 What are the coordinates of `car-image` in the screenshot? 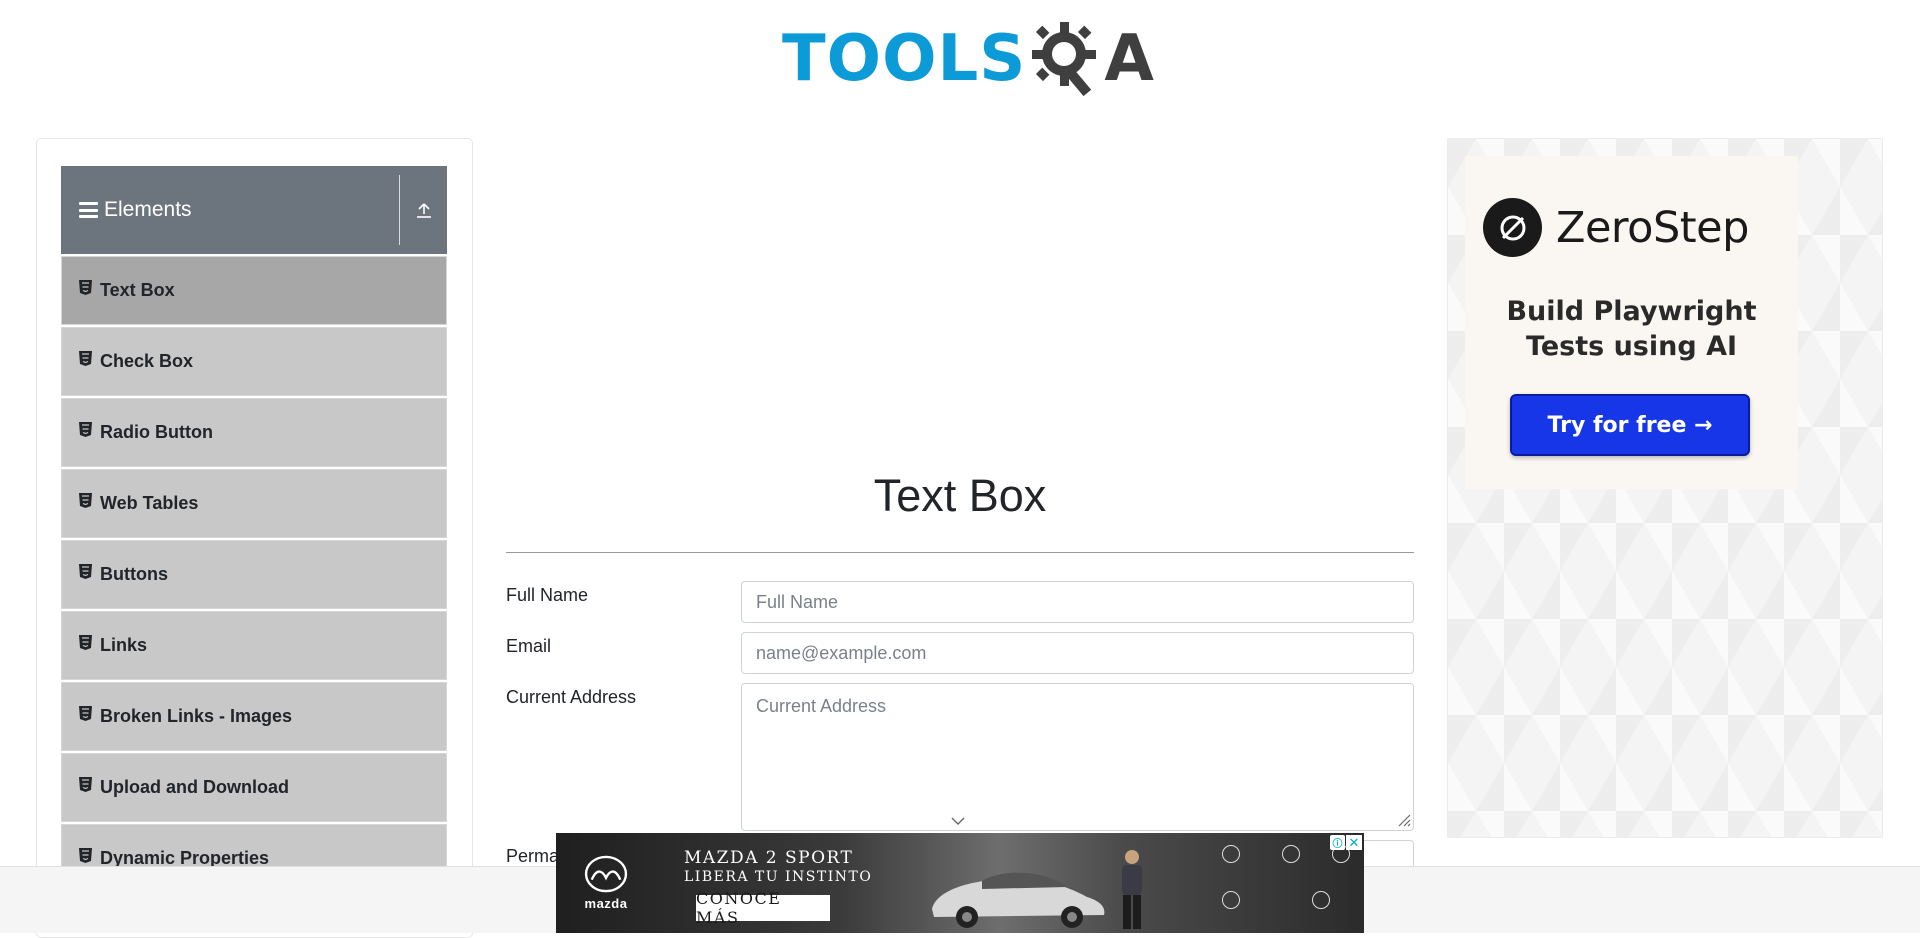 It's located at (1018, 900).